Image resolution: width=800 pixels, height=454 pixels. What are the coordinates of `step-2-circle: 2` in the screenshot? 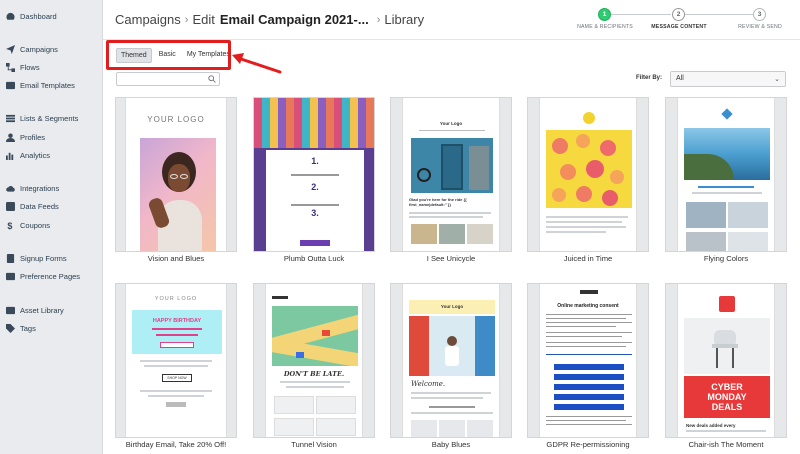 It's located at (678, 14).